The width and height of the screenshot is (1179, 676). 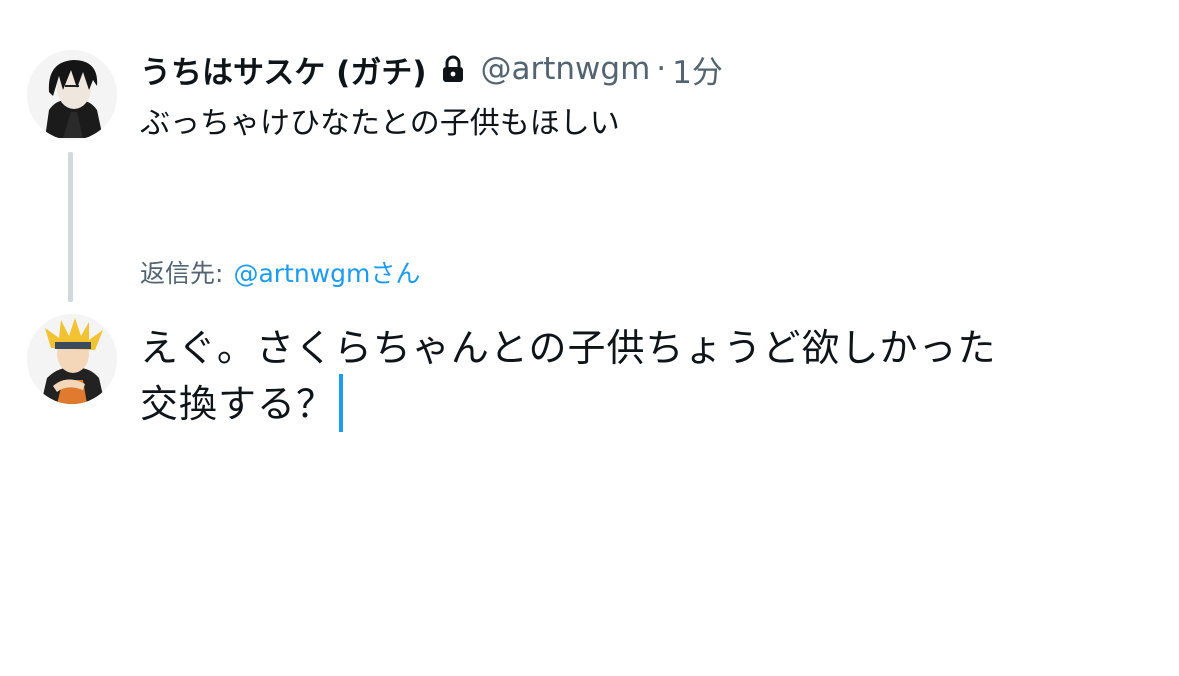 I want to click on compose-text-line-1: えぐ。さくらちゃんとの子供ちょうど欲しかった, so click(x=568, y=348).